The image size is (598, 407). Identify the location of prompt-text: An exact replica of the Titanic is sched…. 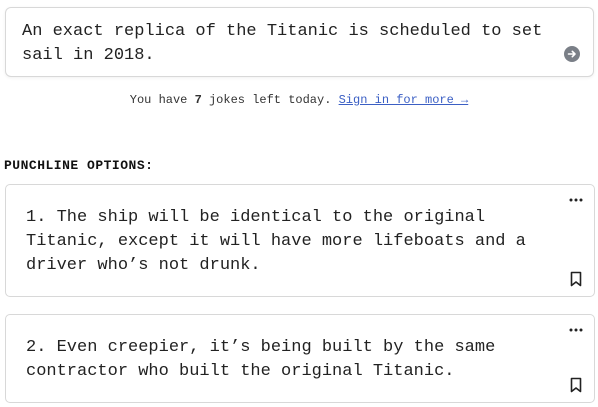
(287, 44).